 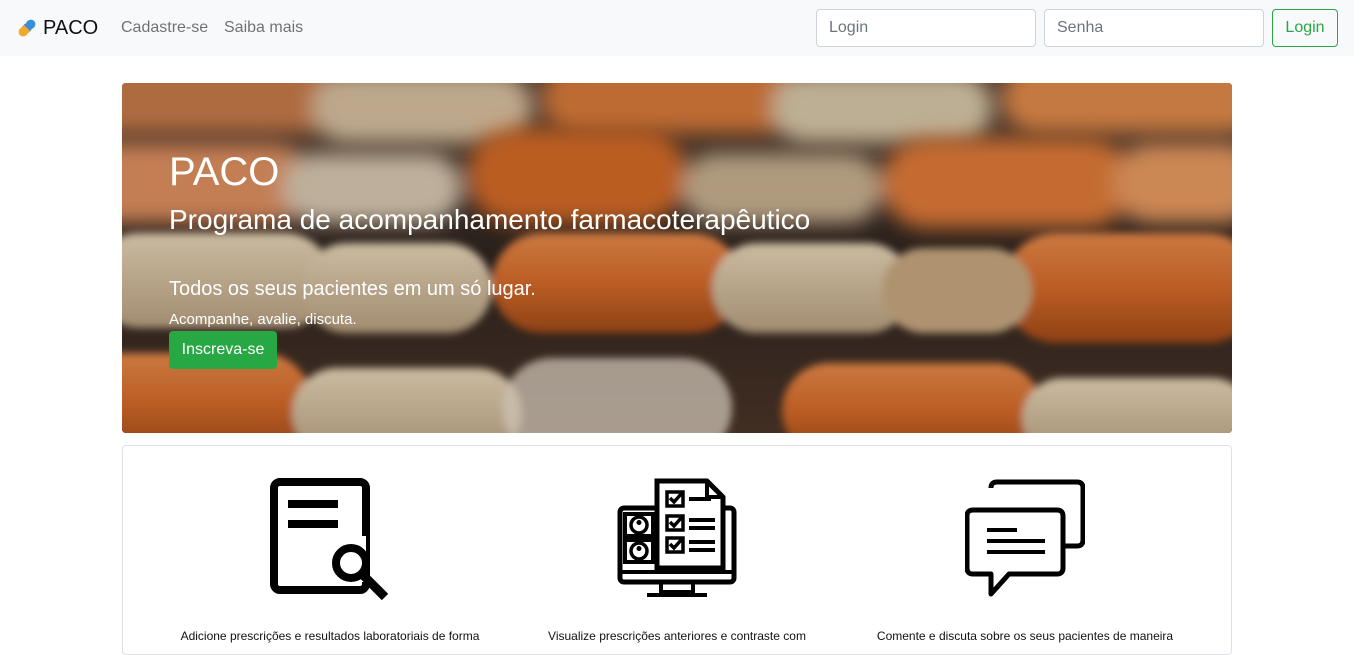 I want to click on pill-icon, so click(x=27, y=28).